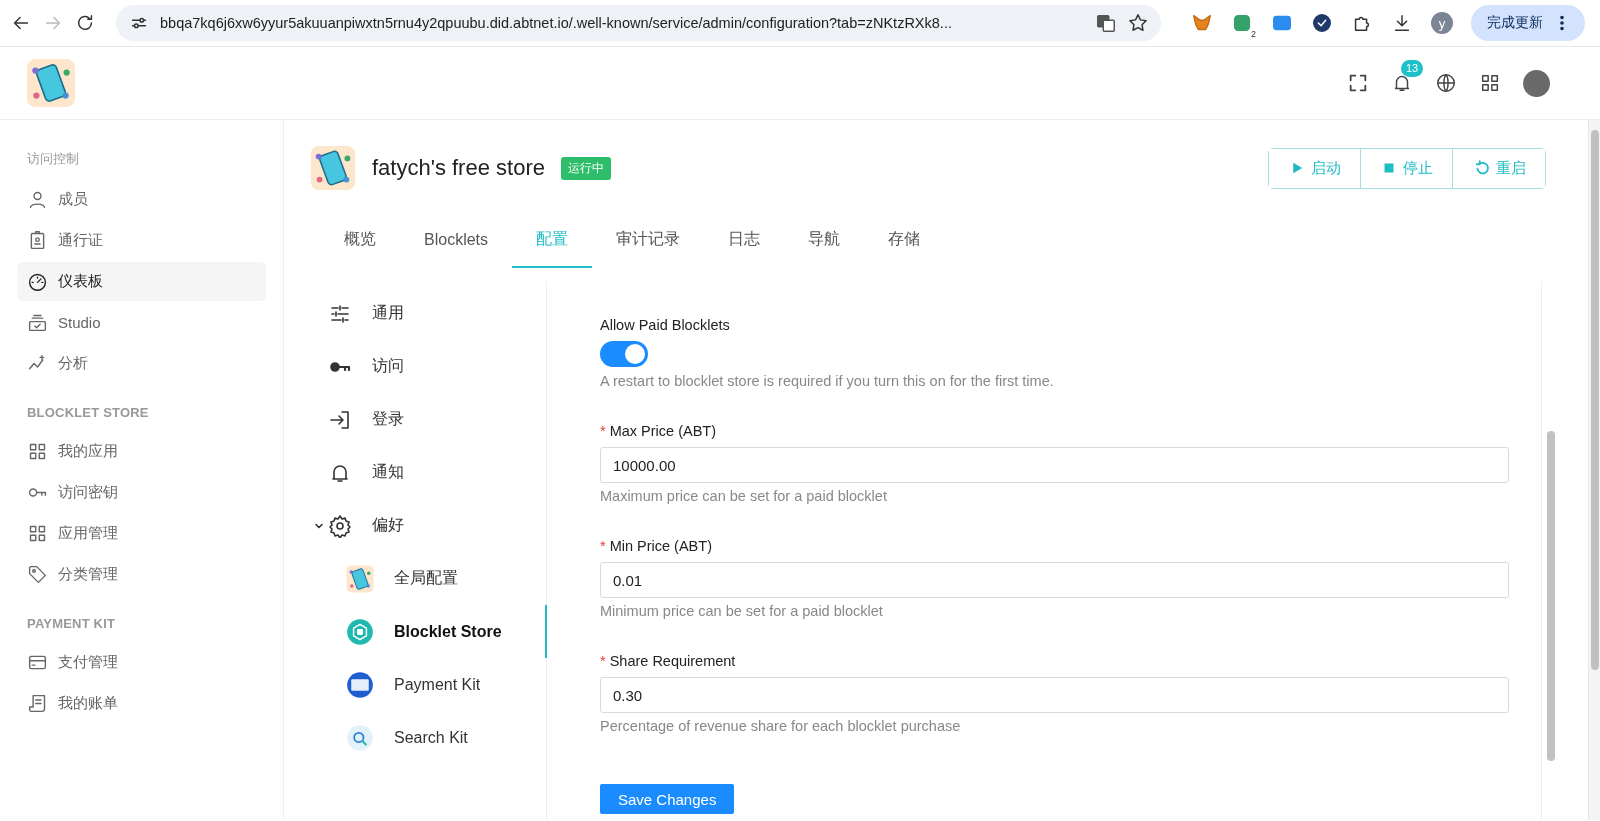 The width and height of the screenshot is (1600, 821). What do you see at coordinates (1242, 23) in the screenshot?
I see `extension-icon` at bounding box center [1242, 23].